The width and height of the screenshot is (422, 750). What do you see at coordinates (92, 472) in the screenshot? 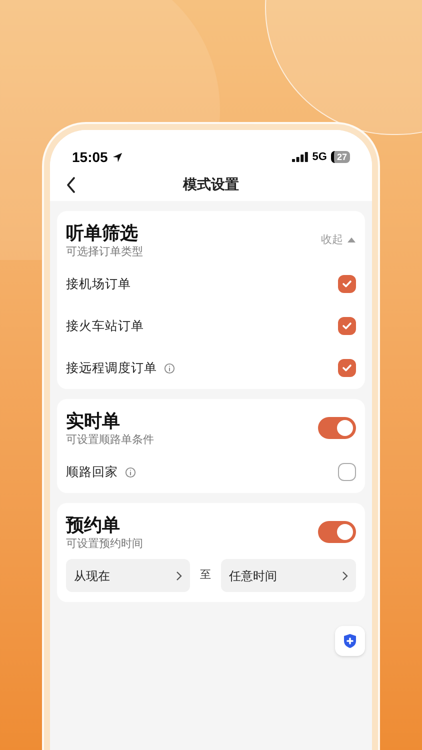
I see `option-label: 顺路回家` at bounding box center [92, 472].